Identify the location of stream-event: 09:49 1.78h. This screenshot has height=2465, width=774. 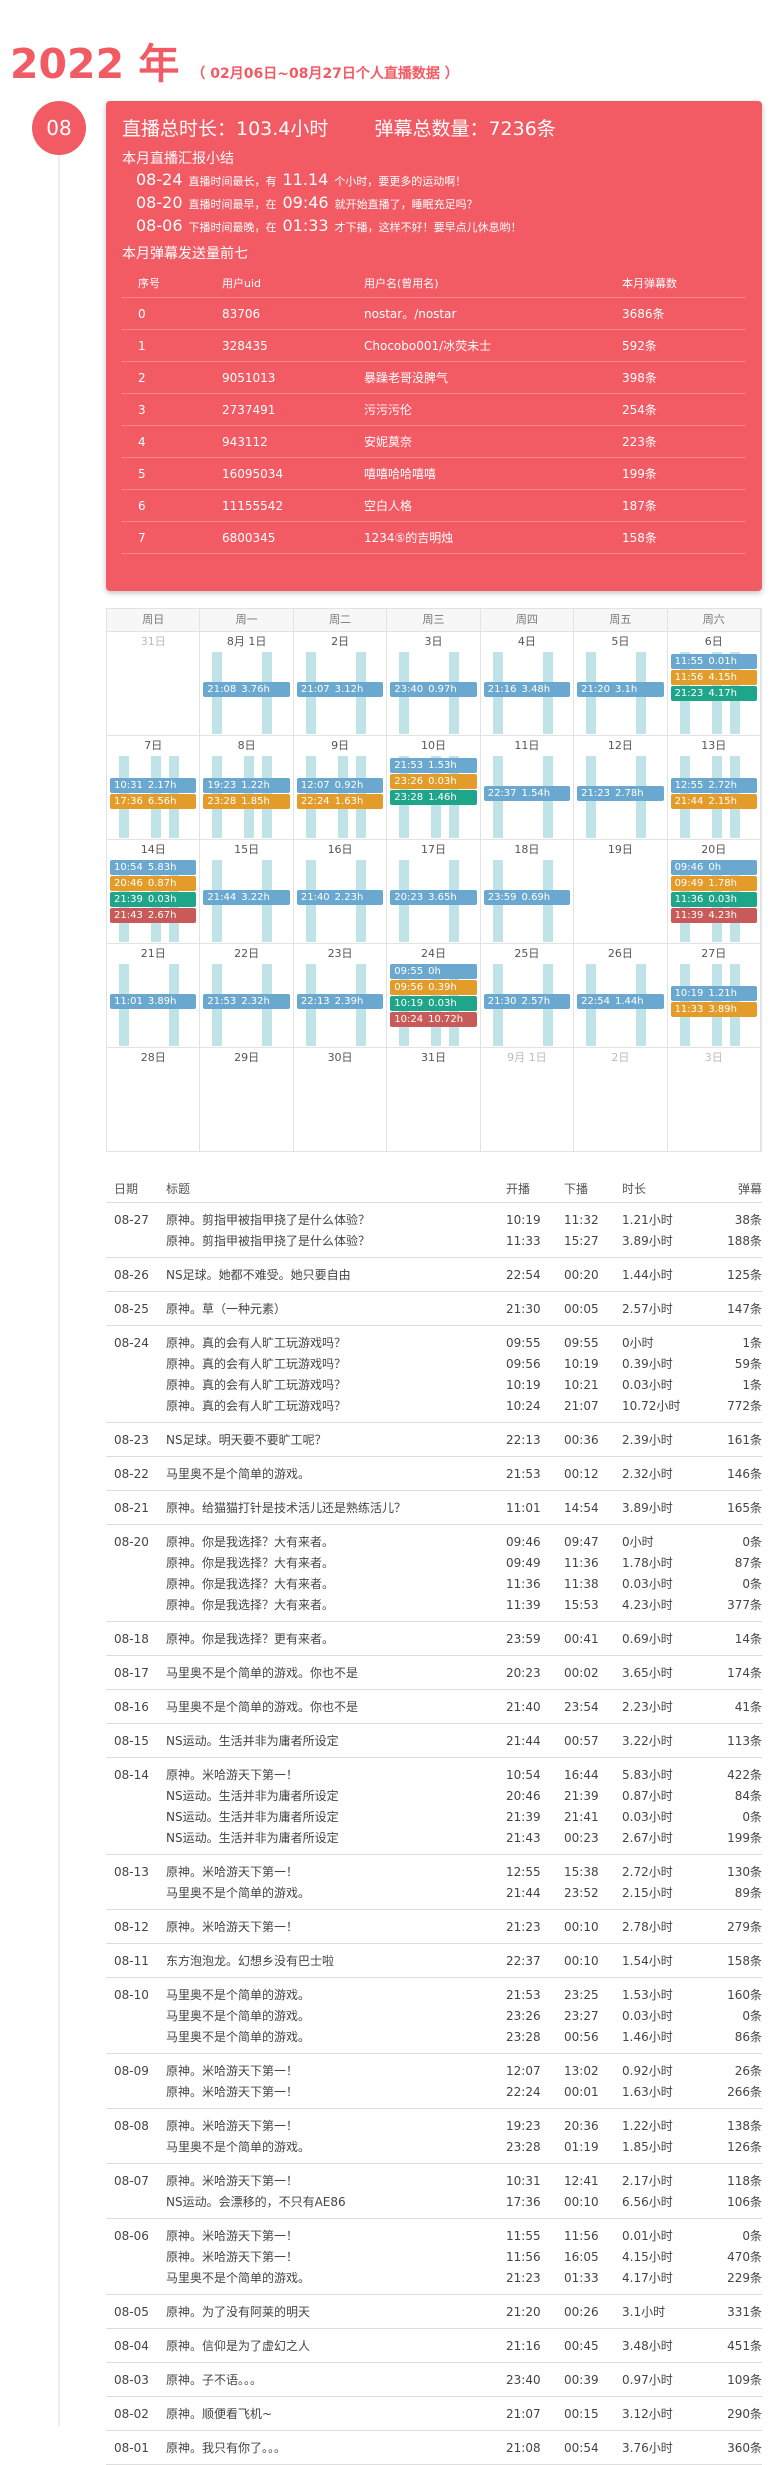
(713, 883).